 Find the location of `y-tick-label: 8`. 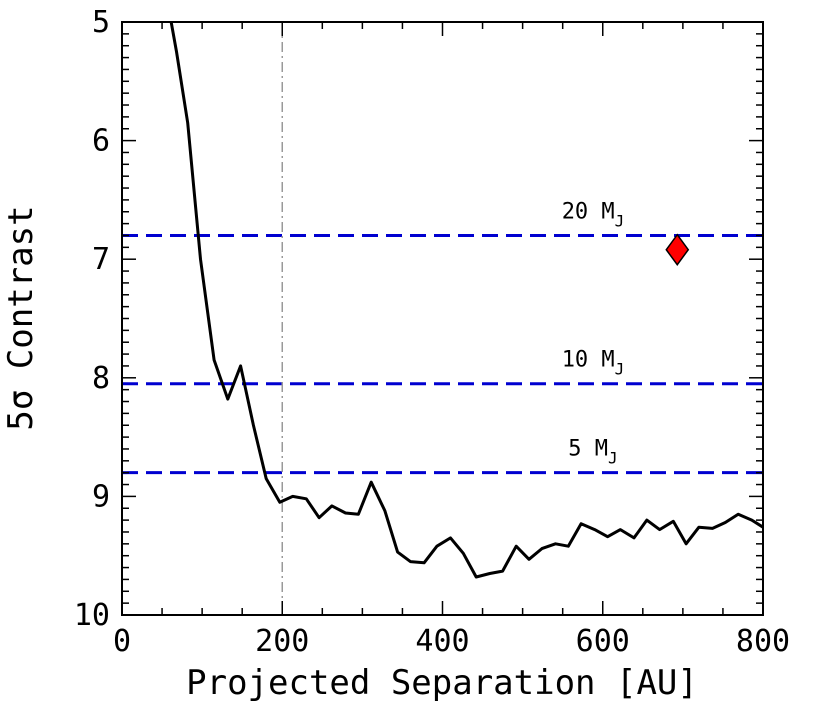

y-tick-label: 8 is located at coordinates (101, 378).